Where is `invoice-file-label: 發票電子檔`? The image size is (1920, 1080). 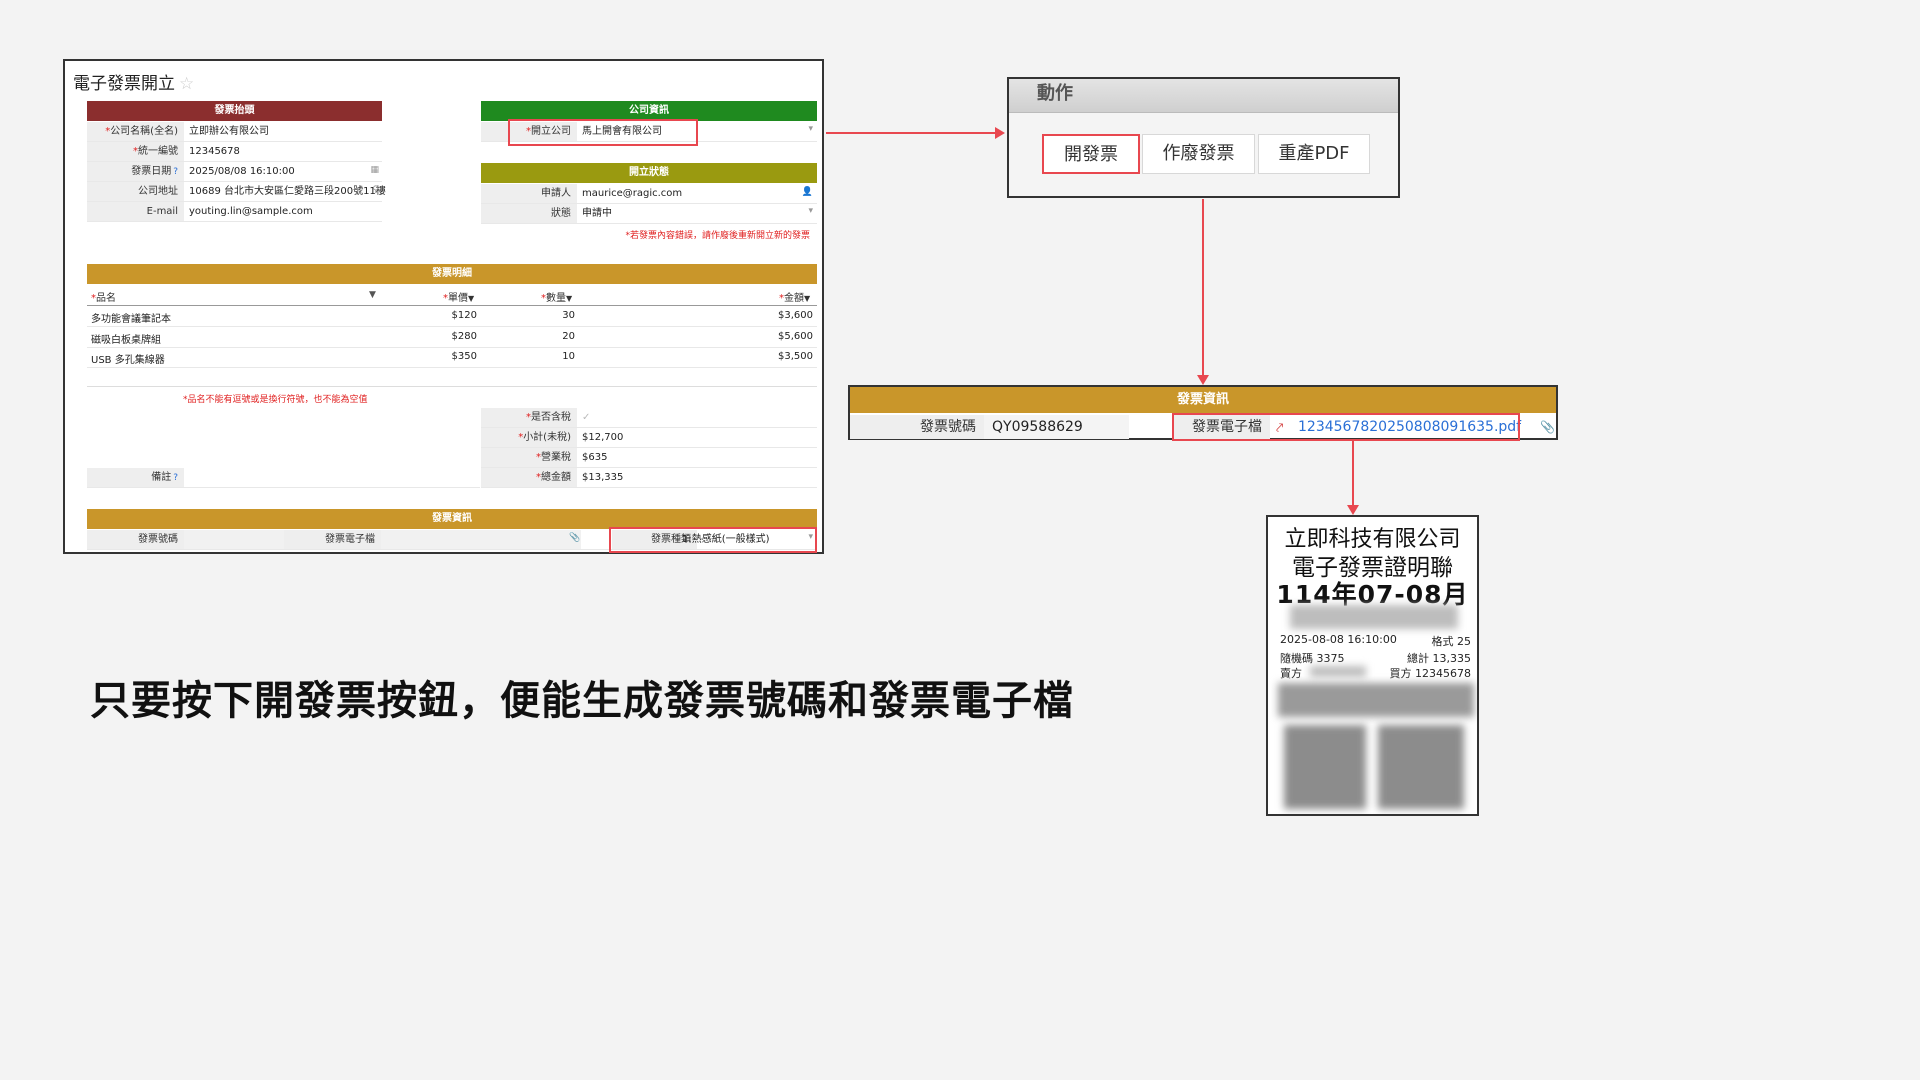
invoice-file-label: 發票電子檔 is located at coordinates (332, 539).